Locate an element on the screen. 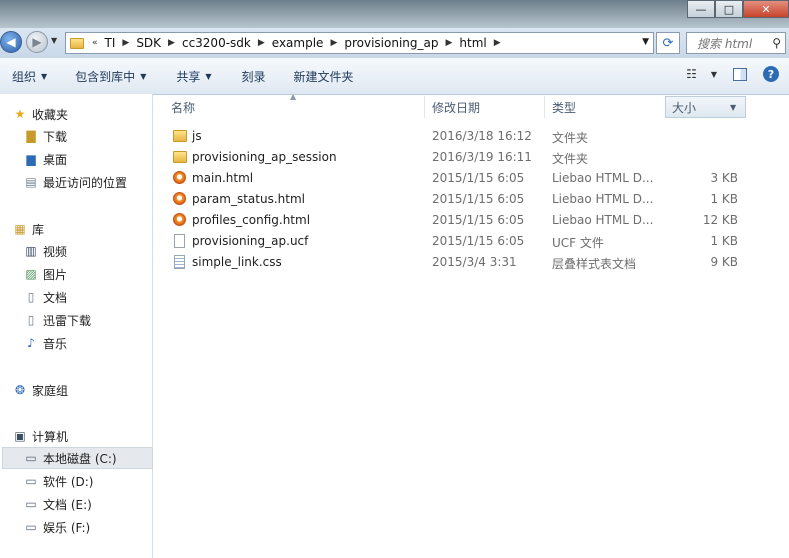 The height and width of the screenshot is (558, 789). file-name: main.html is located at coordinates (223, 178).